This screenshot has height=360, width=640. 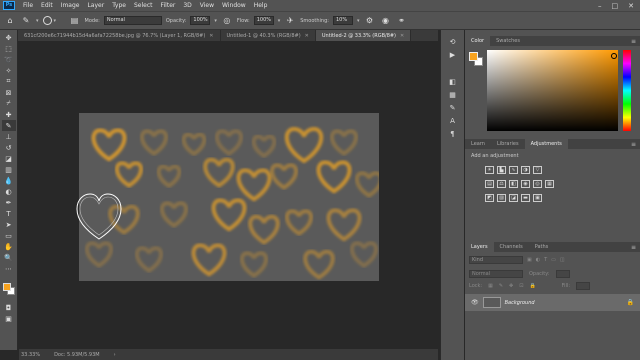 What do you see at coordinates (501, 198) in the screenshot?
I see `posterize-icon: ▨` at bounding box center [501, 198].